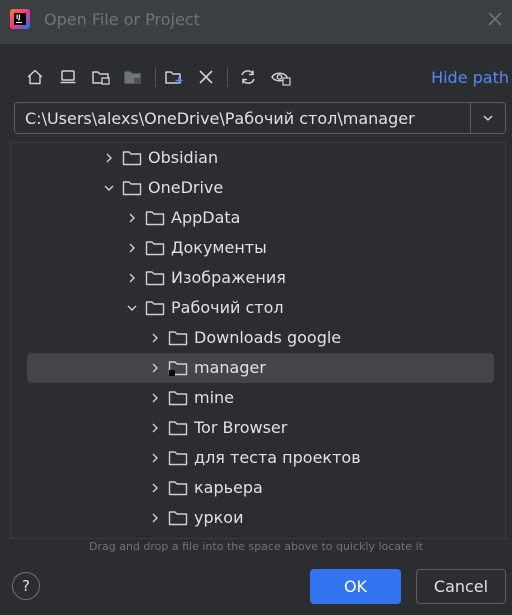  I want to click on tree-row: уркои, so click(253, 518).